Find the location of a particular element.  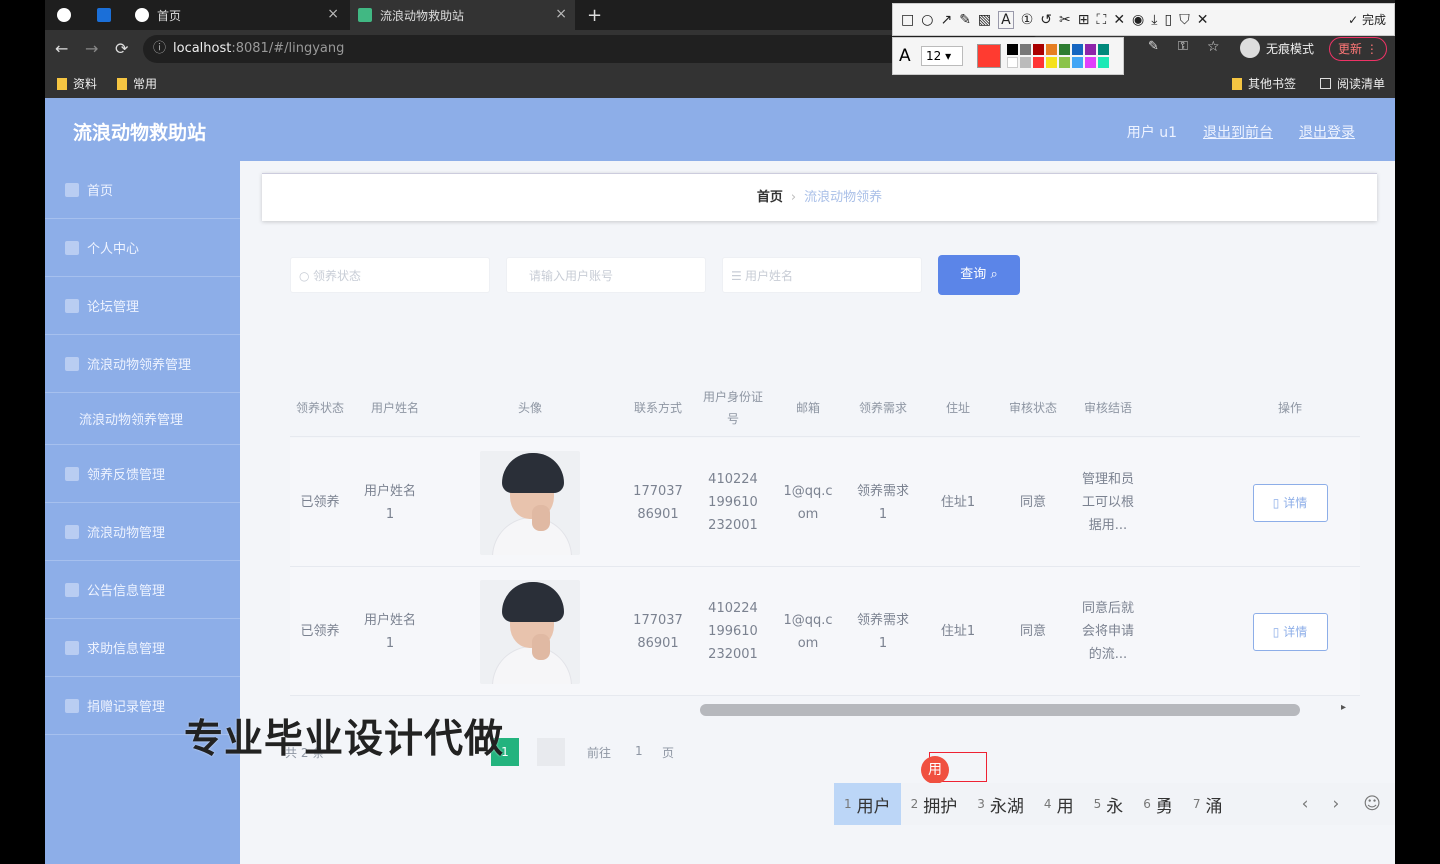

ime-prev-icon: ‹ is located at coordinates (1305, 804).